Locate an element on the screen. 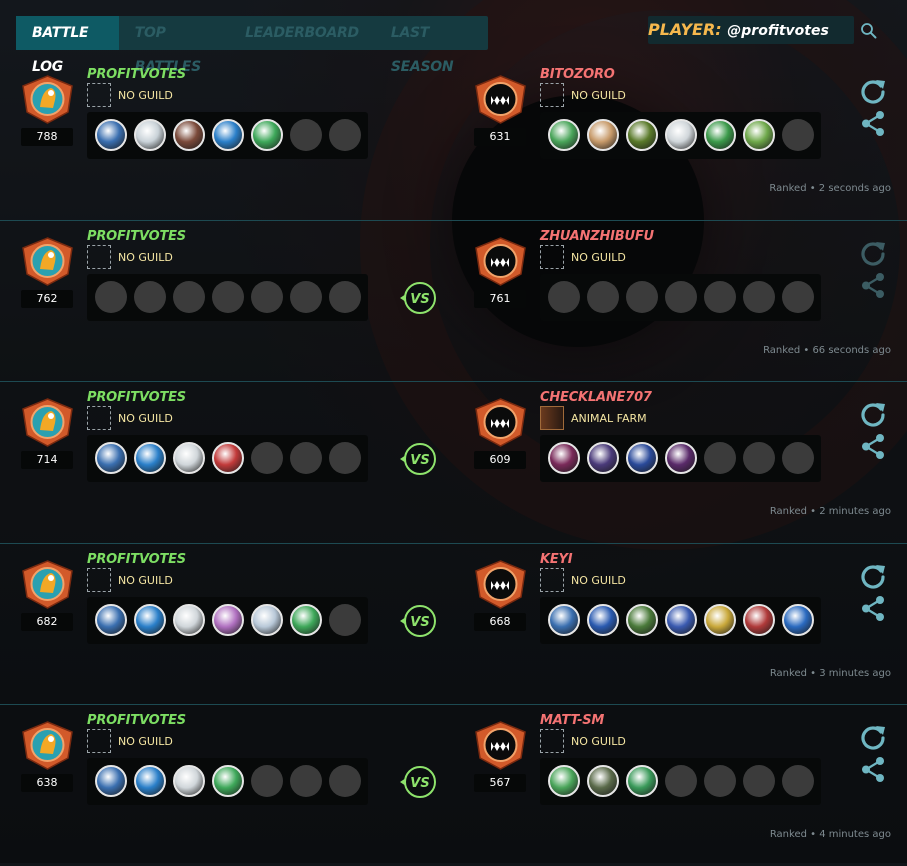  tab-battle-log: BATTLE LOG is located at coordinates (67, 45).